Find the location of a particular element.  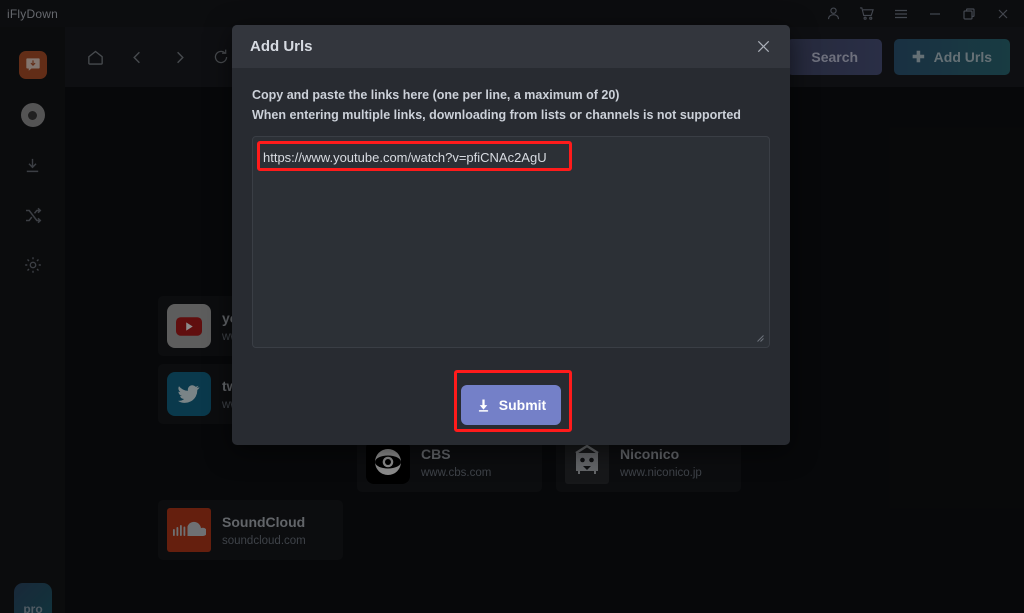

submit-label: Submit is located at coordinates (522, 405).